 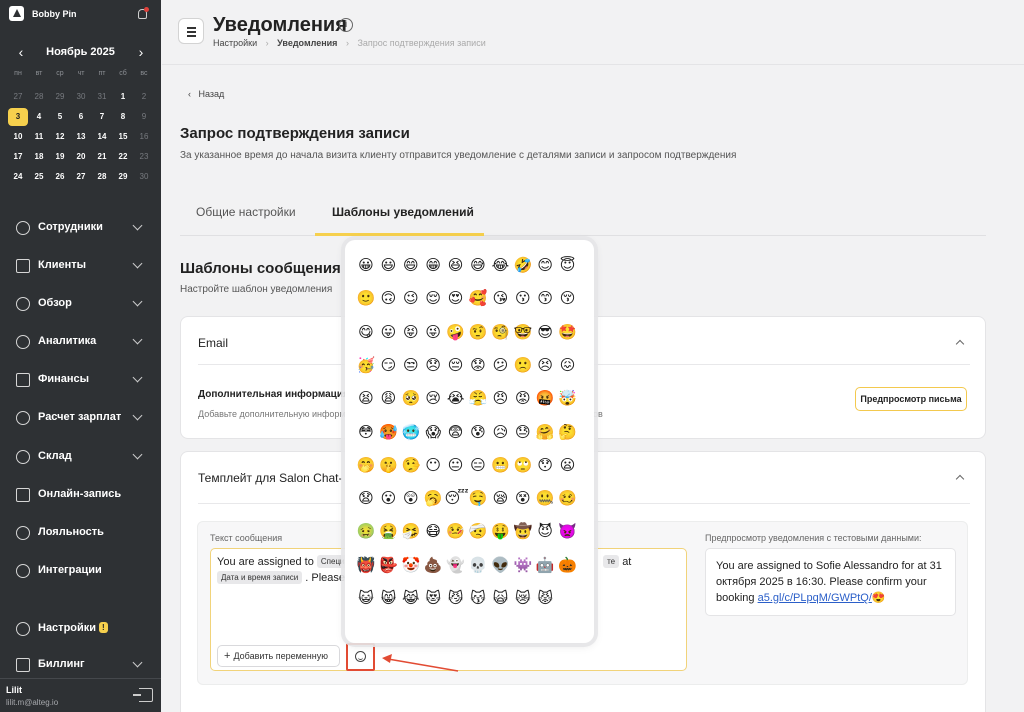 What do you see at coordinates (80, 495) in the screenshot?
I see `sidebar-item-8: Онлайн-запись` at bounding box center [80, 495].